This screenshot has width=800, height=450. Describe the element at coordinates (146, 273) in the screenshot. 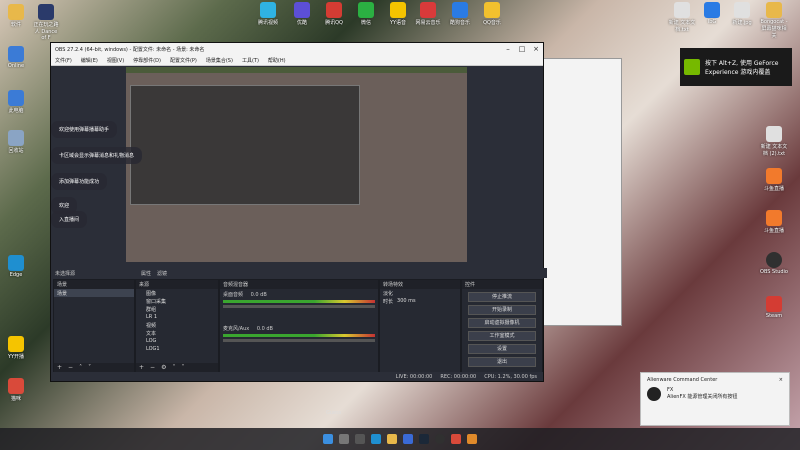

I see `properties-button: 属性` at that location.